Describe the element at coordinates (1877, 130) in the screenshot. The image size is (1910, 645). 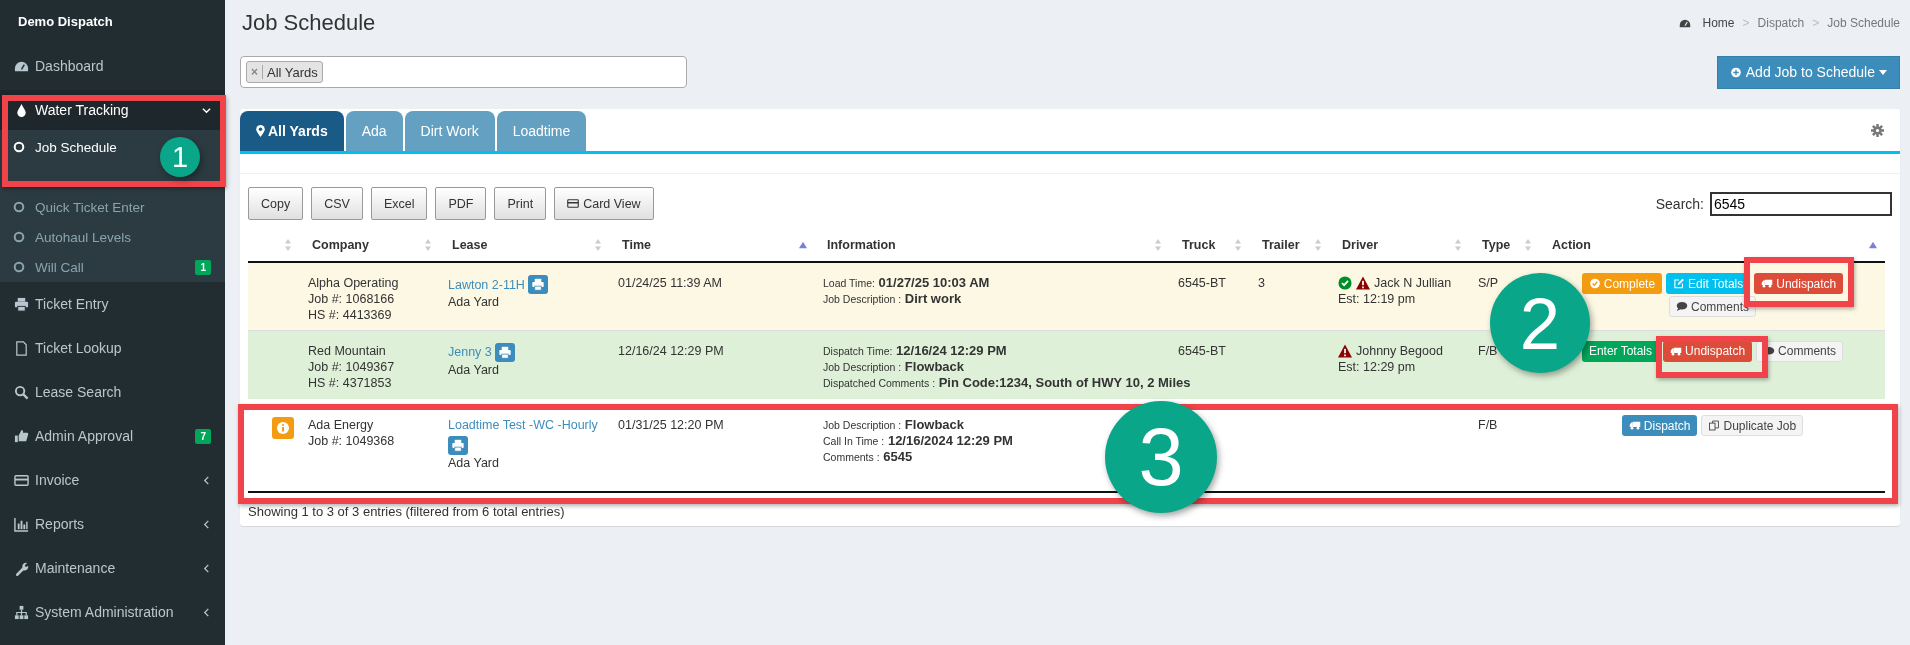
I see `settings-icon` at that location.